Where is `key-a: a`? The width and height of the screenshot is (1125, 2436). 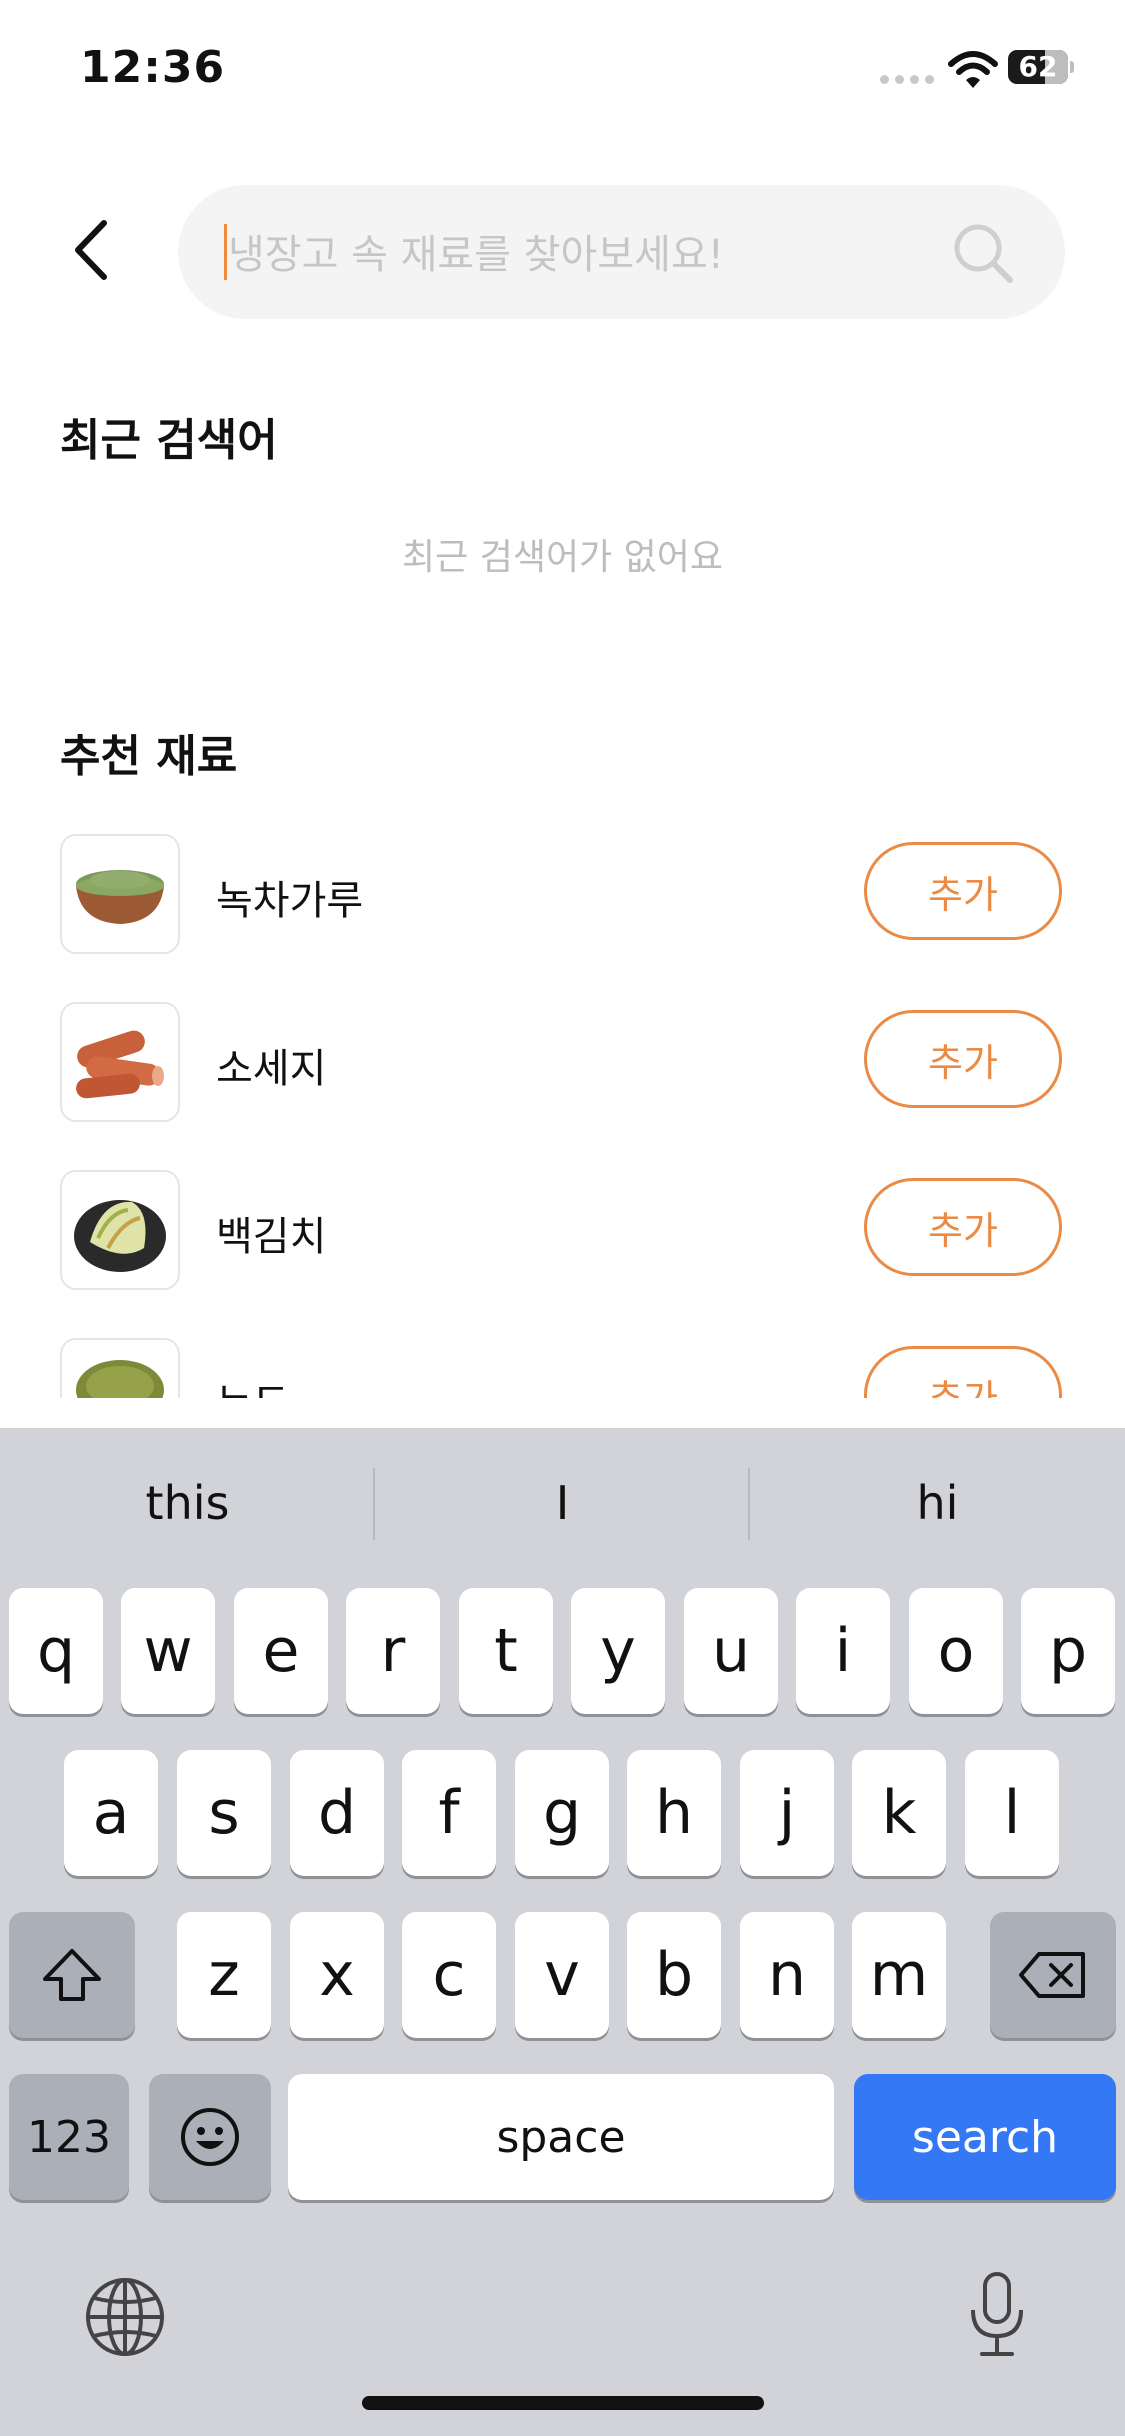 key-a: a is located at coordinates (111, 1813).